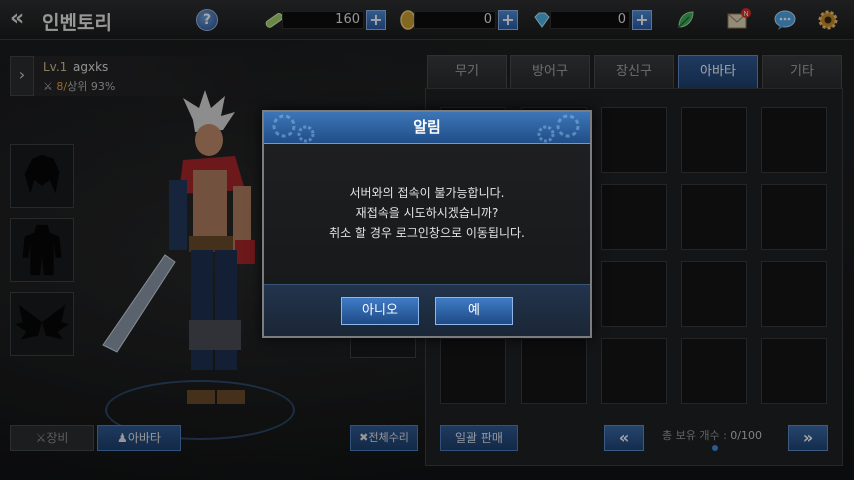 The width and height of the screenshot is (854, 480). I want to click on dialog-title: 알림, so click(427, 127).